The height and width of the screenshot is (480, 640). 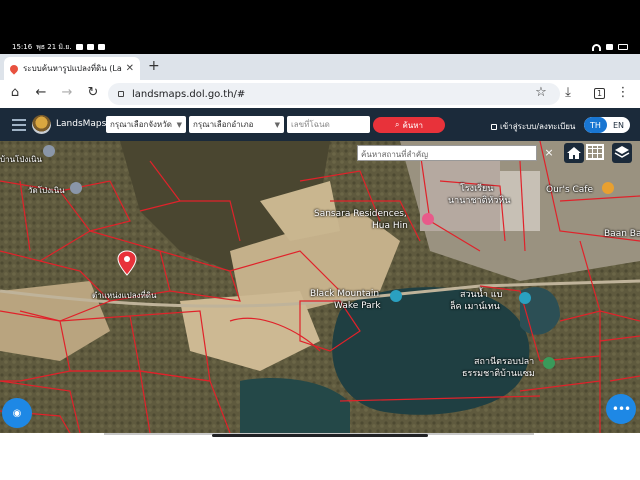 I want to click on map-label-ours-cafe: Our's Cafe, so click(x=570, y=190).